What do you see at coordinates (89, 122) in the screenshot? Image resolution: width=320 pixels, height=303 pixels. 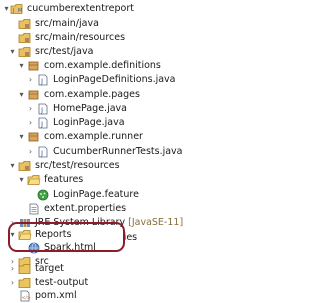 I see `tree-item-label: LoginPage.java` at bounding box center [89, 122].